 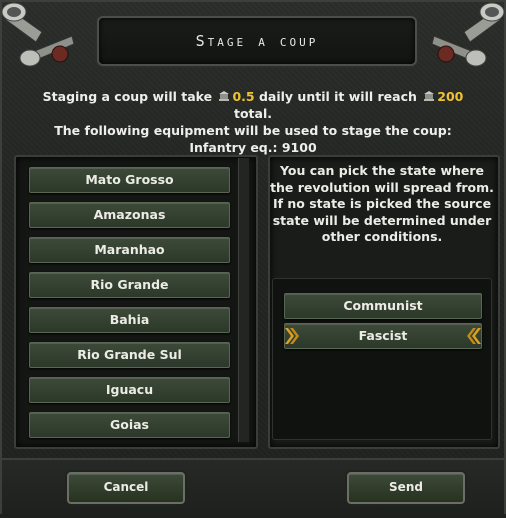 I want to click on state-item-rio-grande: Rio Grande, so click(x=129, y=285).